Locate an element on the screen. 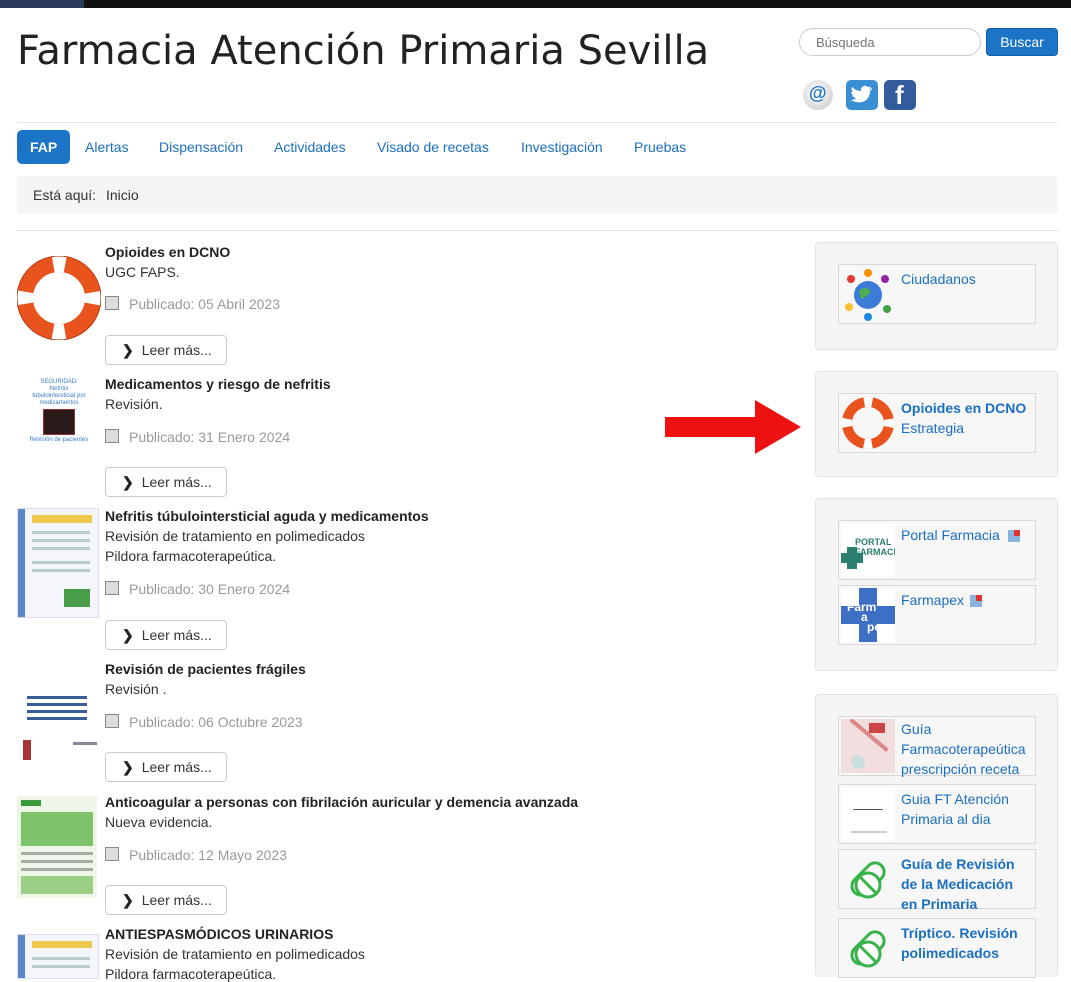 Image resolution: width=1071 pixels, height=982 pixels. breadcrumb-label: Está aquí: is located at coordinates (65, 195).